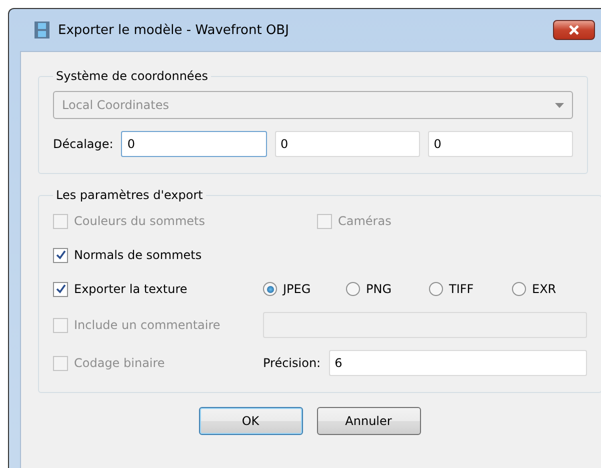  What do you see at coordinates (292, 363) in the screenshot?
I see `field-label: Précision:` at bounding box center [292, 363].